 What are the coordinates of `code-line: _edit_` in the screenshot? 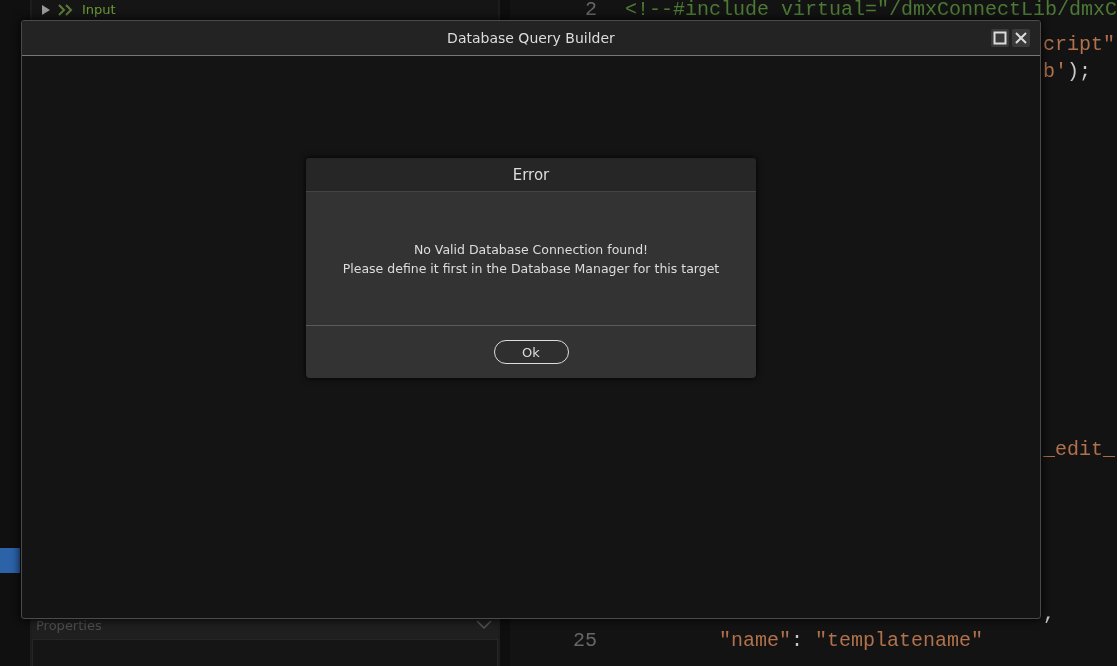 It's located at (1078, 450).